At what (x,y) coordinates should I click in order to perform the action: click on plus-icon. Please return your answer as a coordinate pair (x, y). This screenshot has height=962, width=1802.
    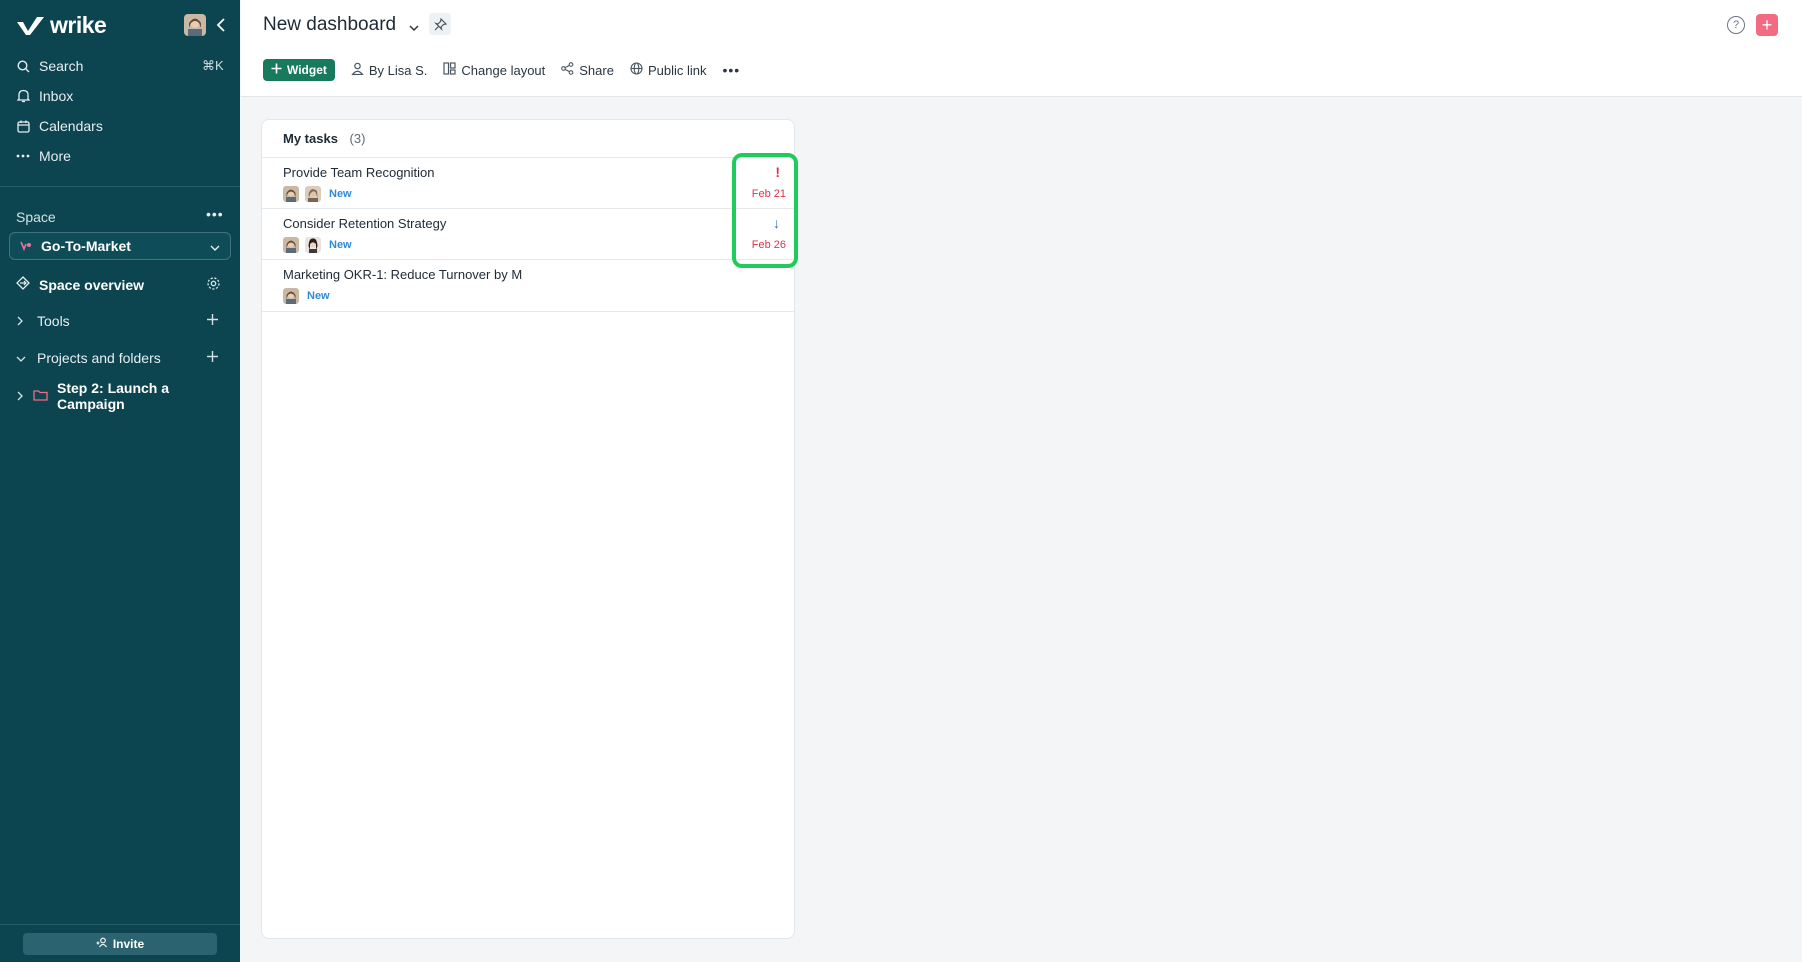
    Looking at the image, I should click on (276, 70).